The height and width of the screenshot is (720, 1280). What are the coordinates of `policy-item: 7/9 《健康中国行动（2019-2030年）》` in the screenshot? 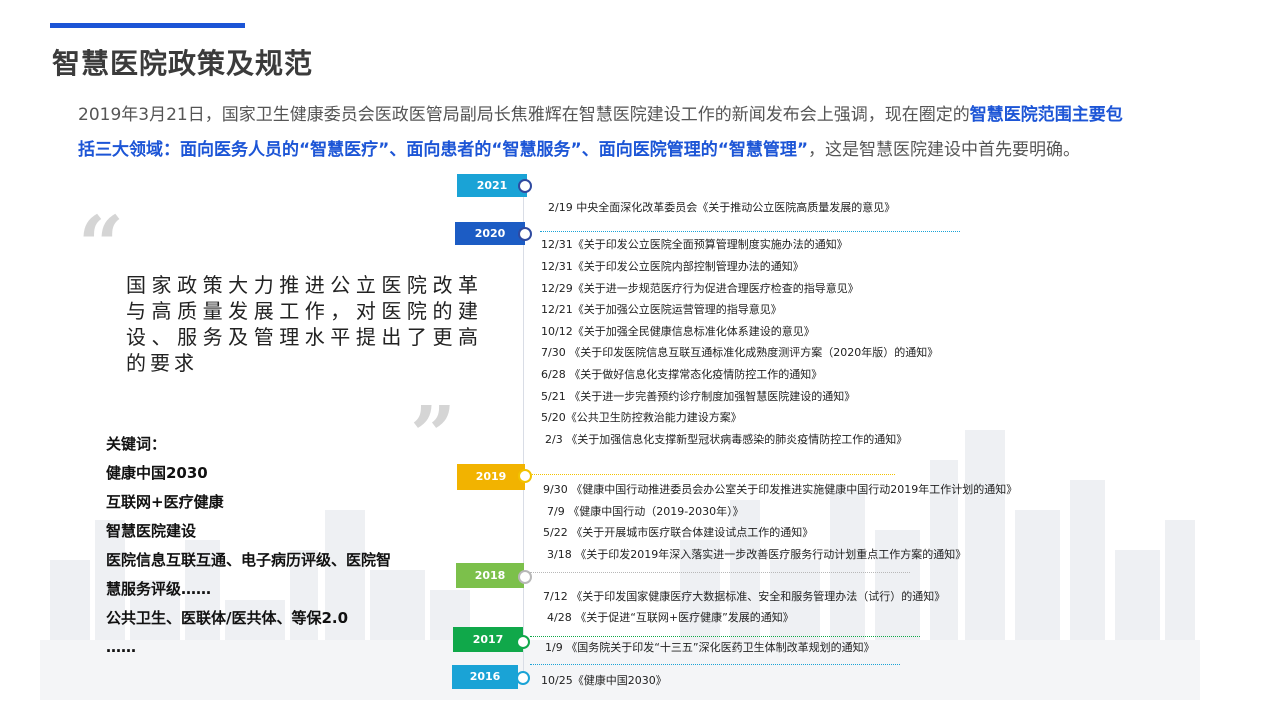 It's located at (645, 511).